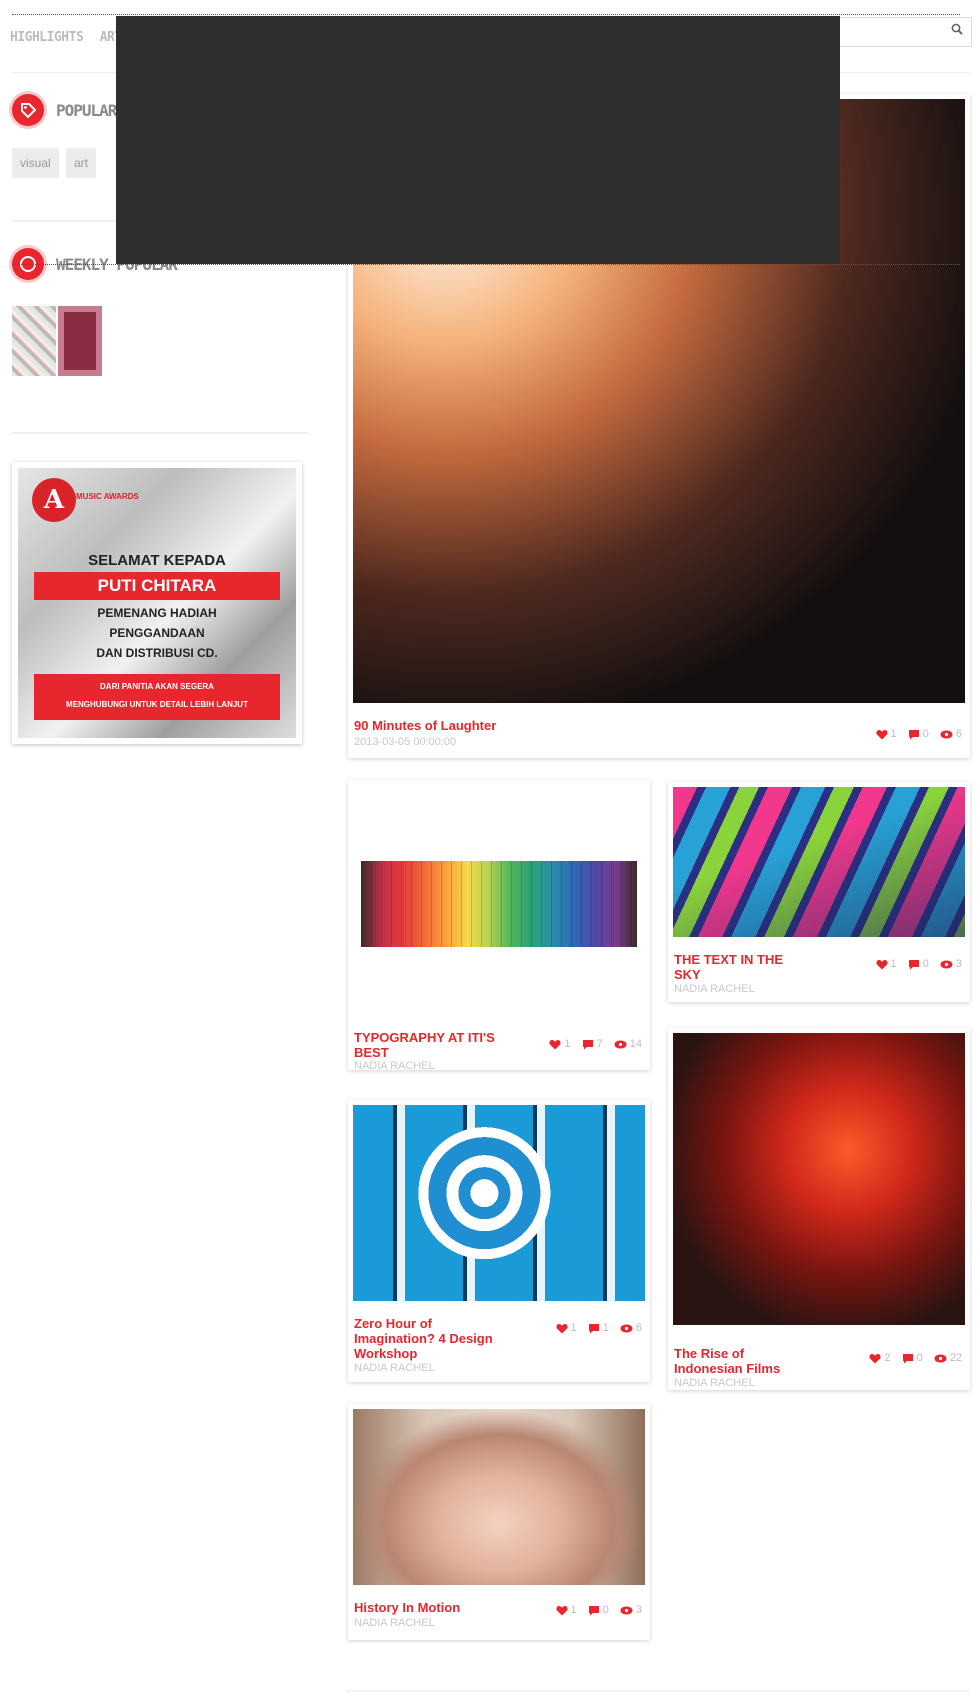 The image size is (980, 1700). What do you see at coordinates (429, 1045) in the screenshot?
I see `post-title-typography: TYPOGRAPHY AT ITI'S BEST` at bounding box center [429, 1045].